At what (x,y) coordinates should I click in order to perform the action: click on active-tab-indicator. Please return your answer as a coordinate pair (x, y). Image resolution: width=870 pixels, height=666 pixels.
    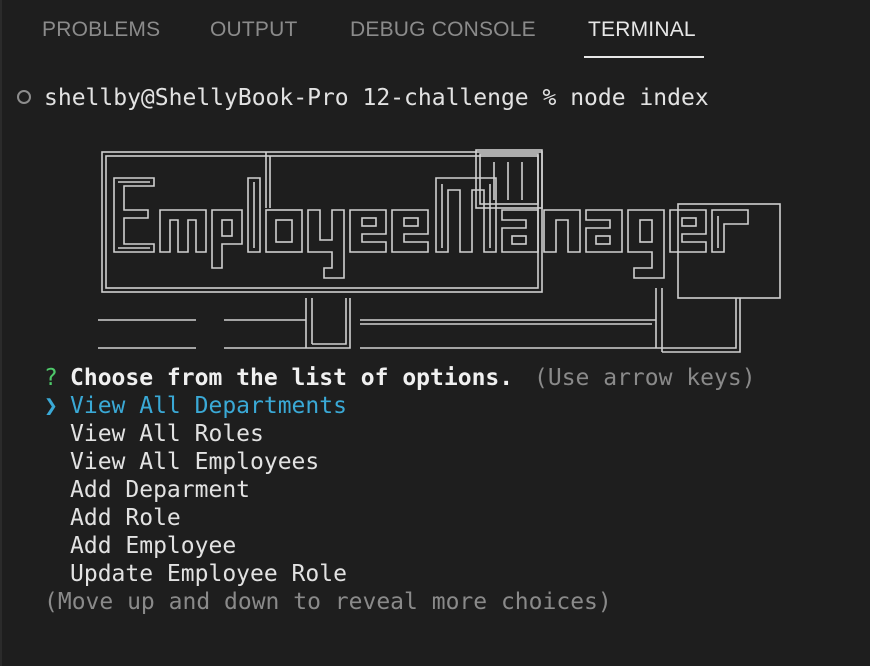
    Looking at the image, I should click on (644, 57).